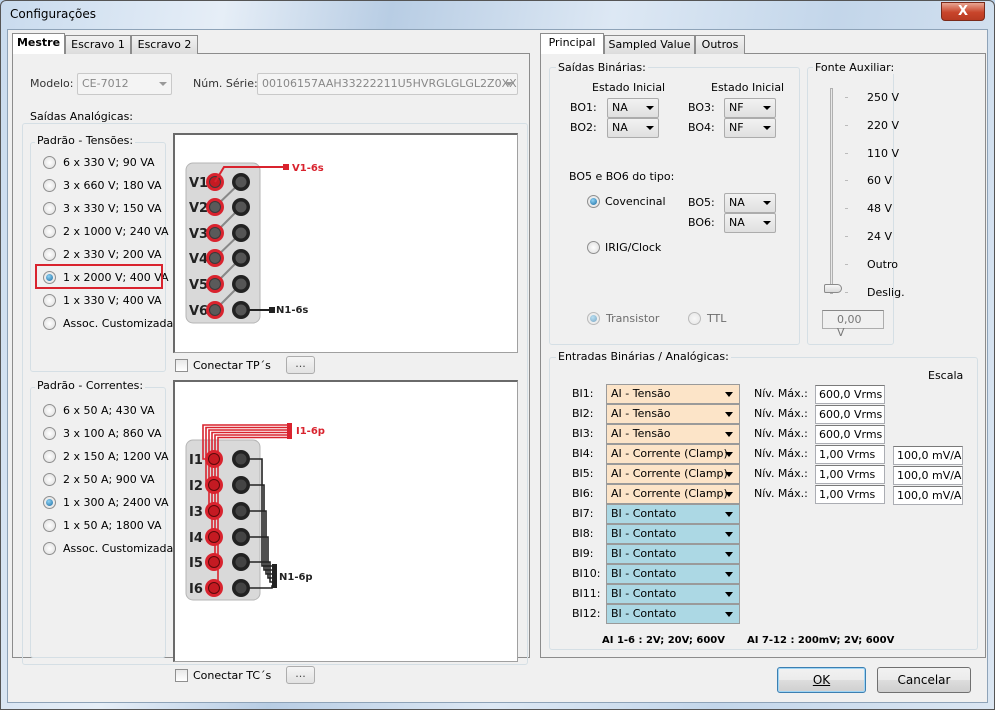 The height and width of the screenshot is (710, 995). Describe the element at coordinates (593, 247) in the screenshot. I see `irig-radio` at that location.